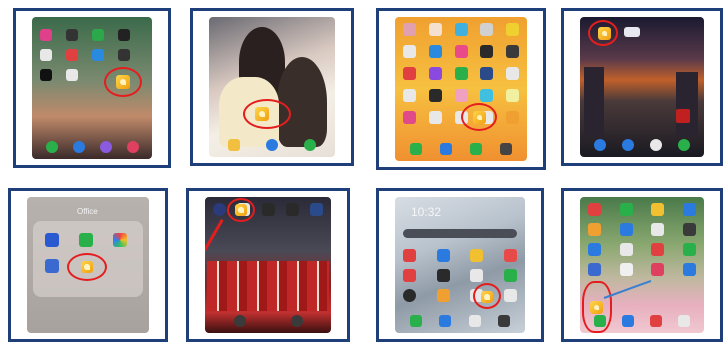  I want to click on dock, so click(272, 145).